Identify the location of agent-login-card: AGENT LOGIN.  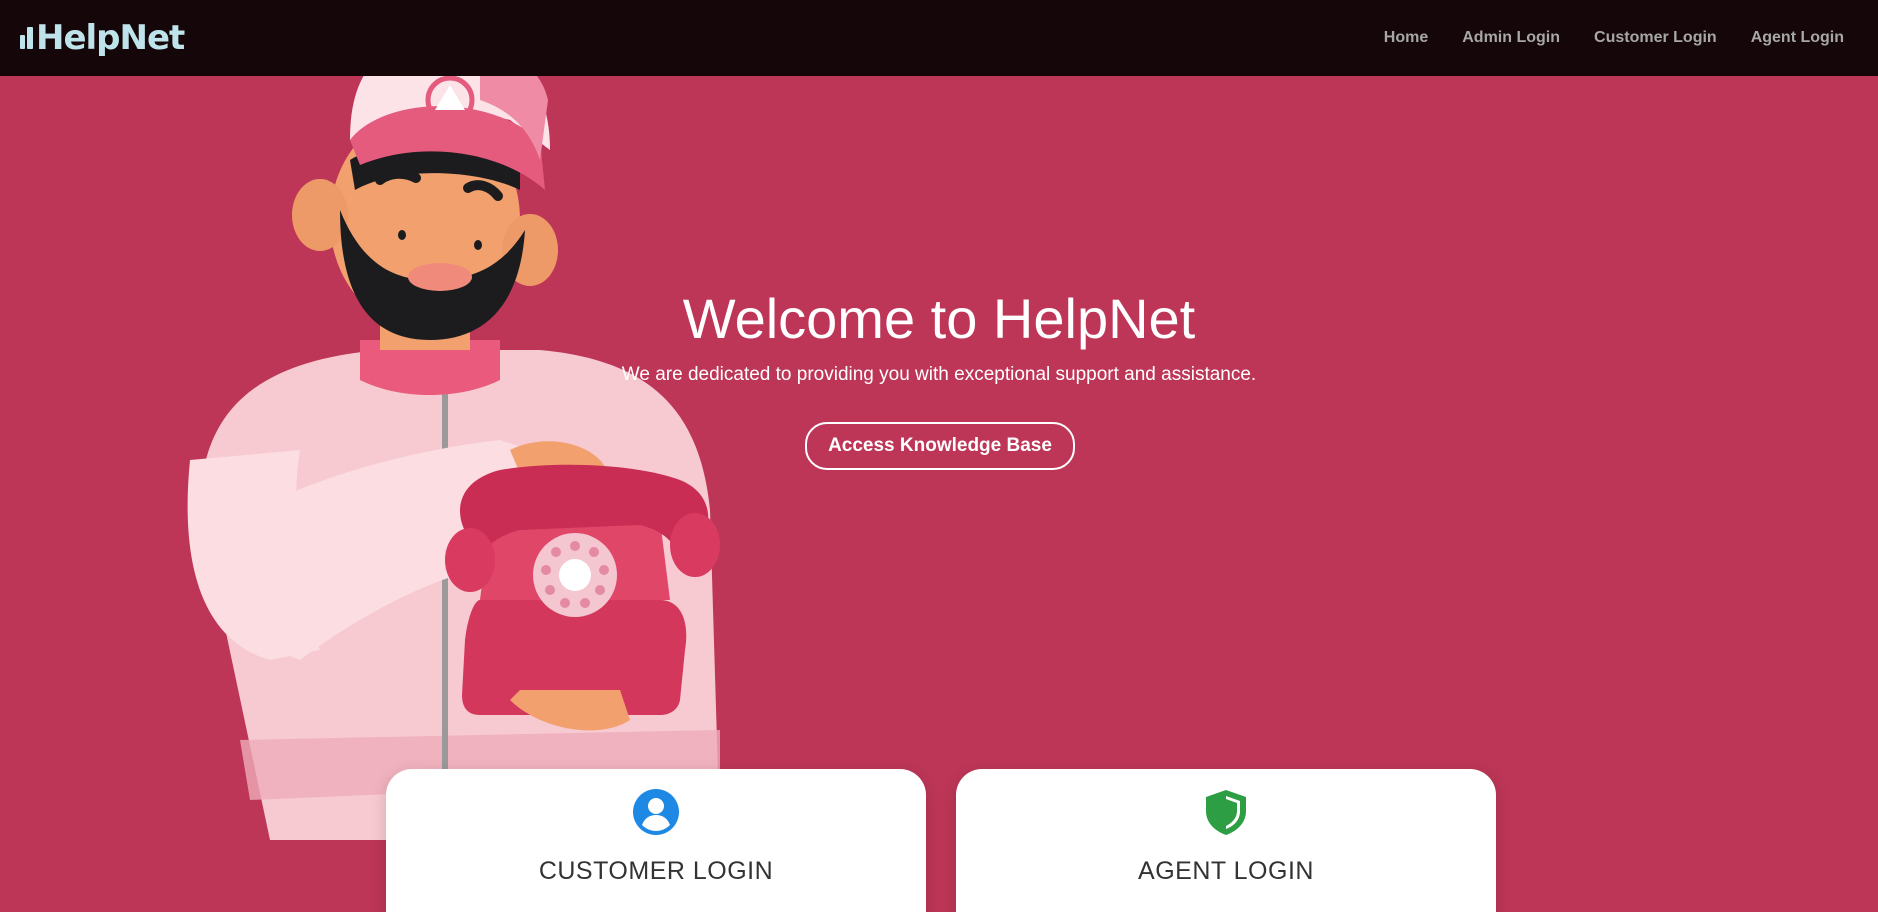
(1226, 840).